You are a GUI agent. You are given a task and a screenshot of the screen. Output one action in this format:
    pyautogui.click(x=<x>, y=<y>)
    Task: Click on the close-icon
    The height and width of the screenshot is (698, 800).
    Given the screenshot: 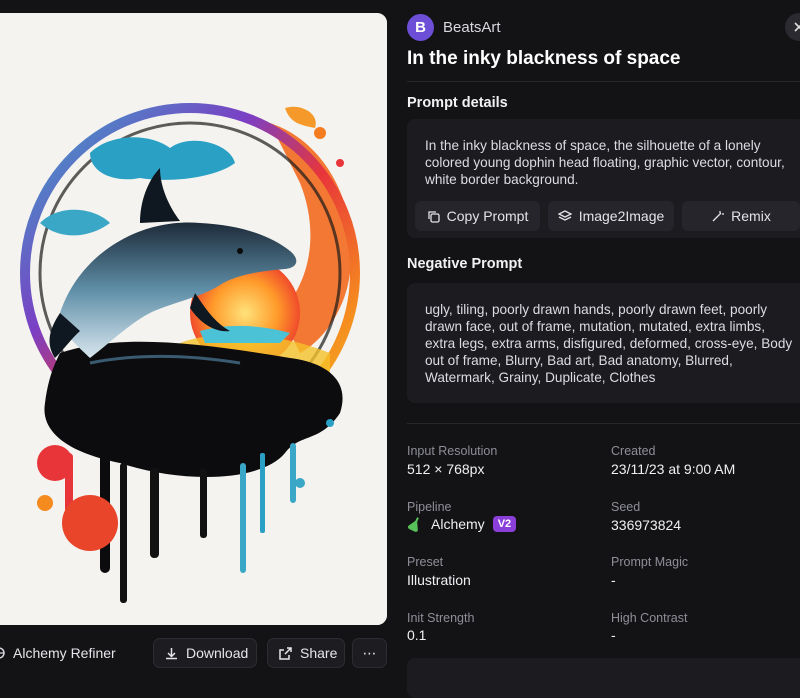 What is the action you would take?
    pyautogui.click(x=797, y=27)
    